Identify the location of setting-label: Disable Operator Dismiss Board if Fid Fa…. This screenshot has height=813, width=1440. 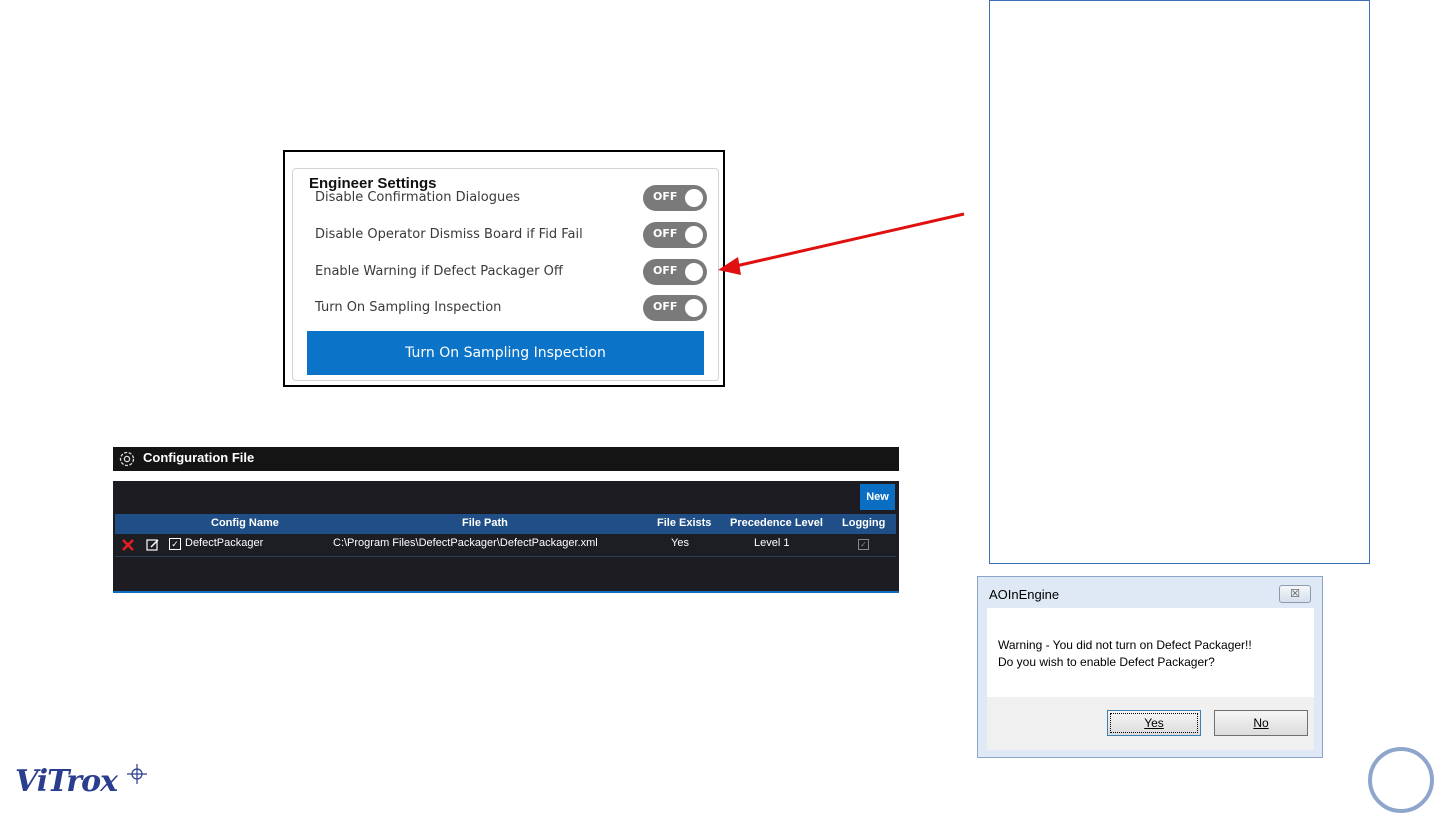
(449, 234).